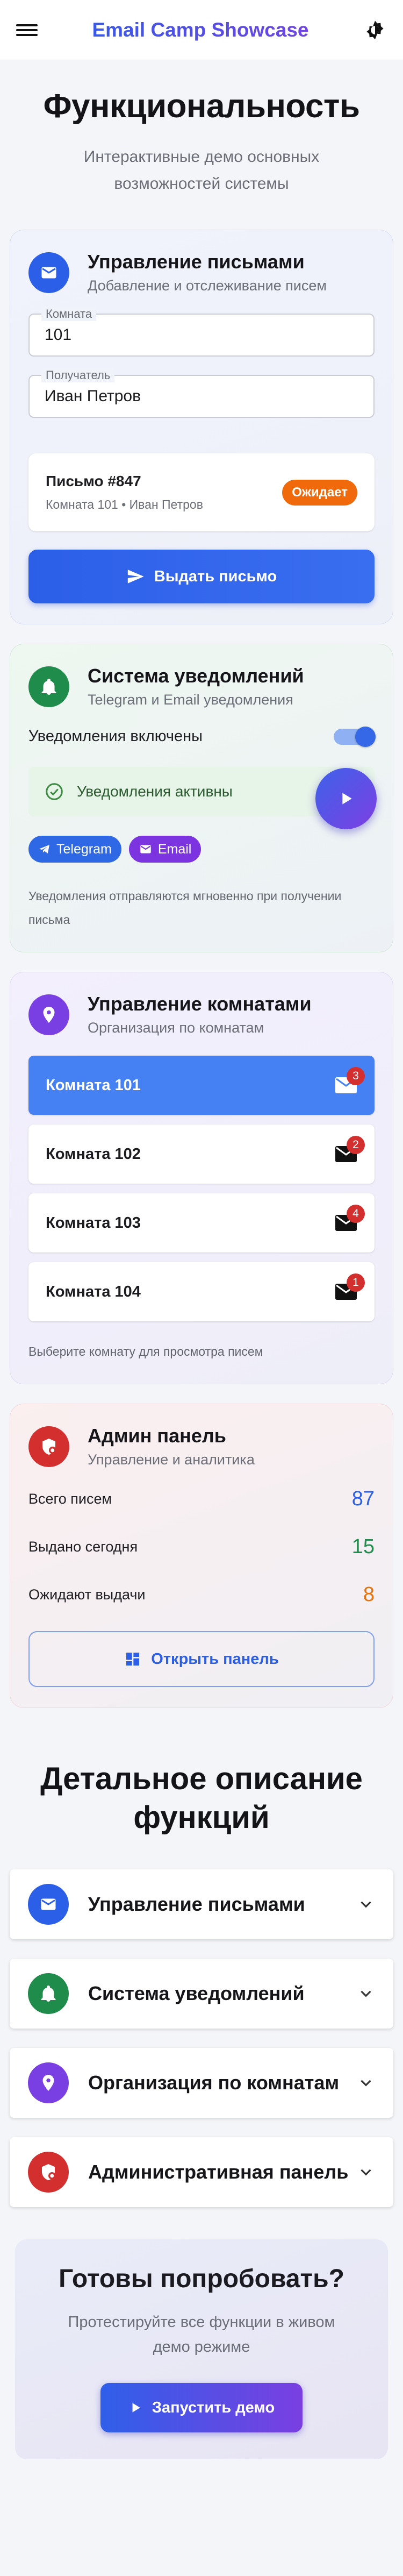 This screenshot has width=403, height=2576. Describe the element at coordinates (70, 1499) in the screenshot. I see `stat-label: Всего писем` at that location.